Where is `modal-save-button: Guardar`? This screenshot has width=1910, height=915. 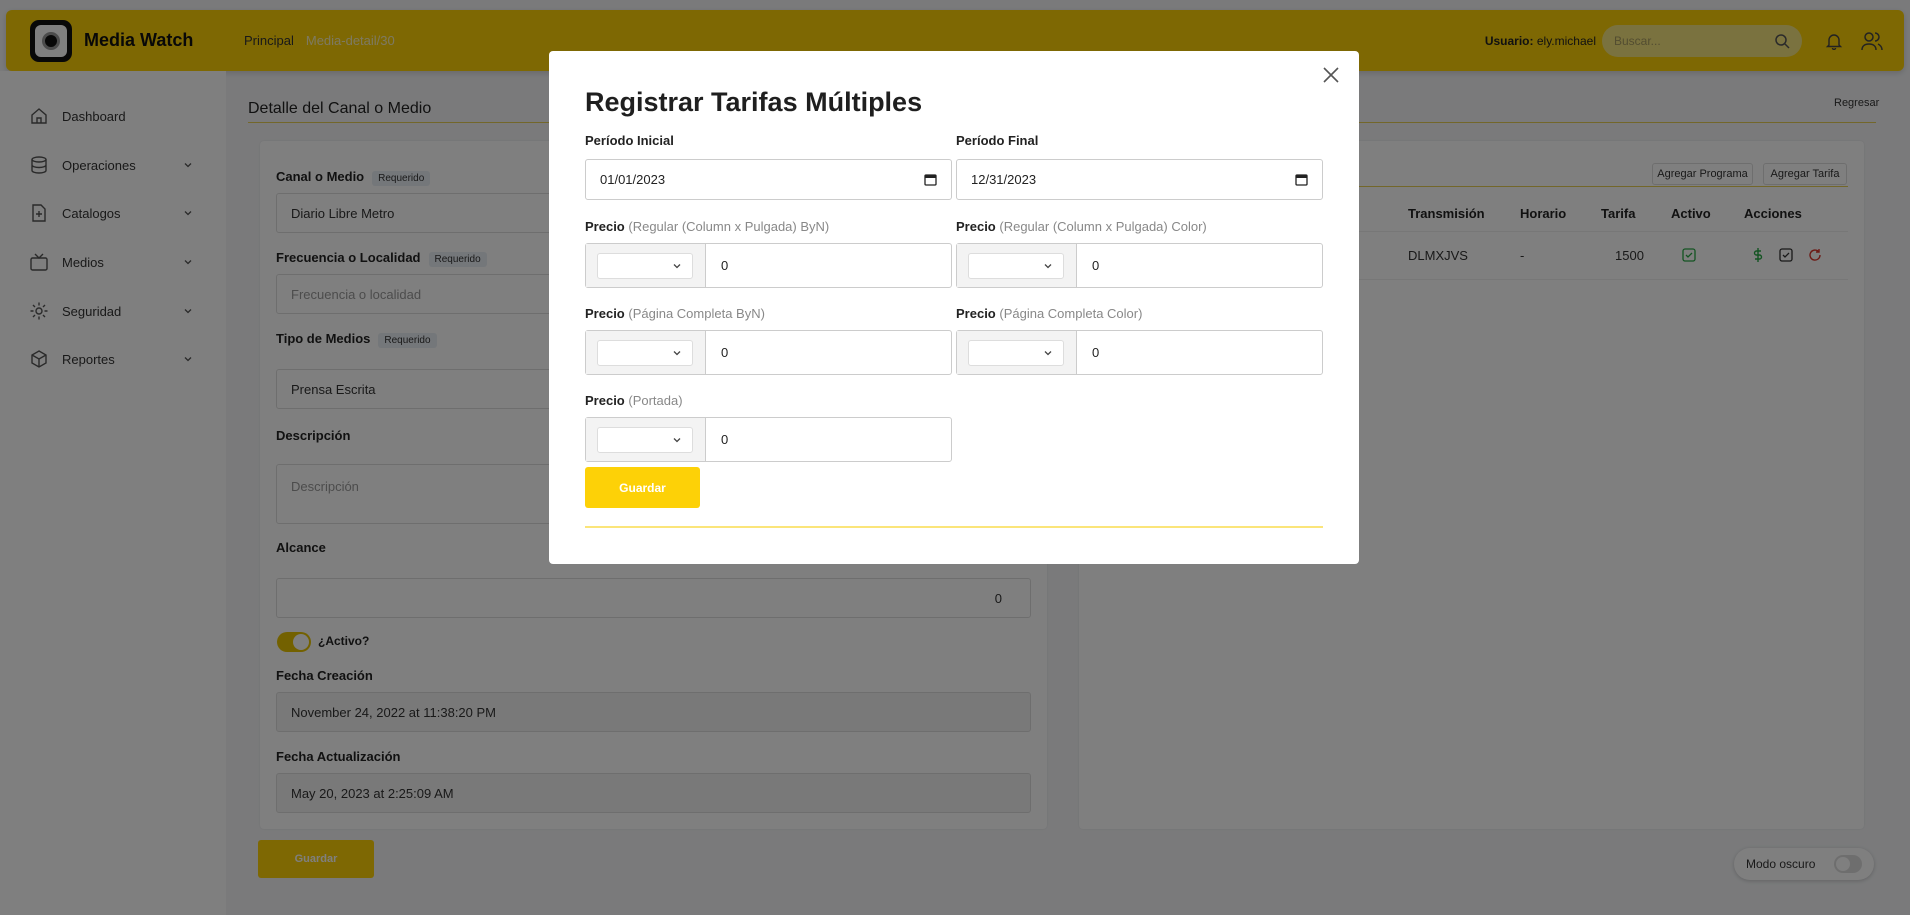 modal-save-button: Guardar is located at coordinates (642, 487).